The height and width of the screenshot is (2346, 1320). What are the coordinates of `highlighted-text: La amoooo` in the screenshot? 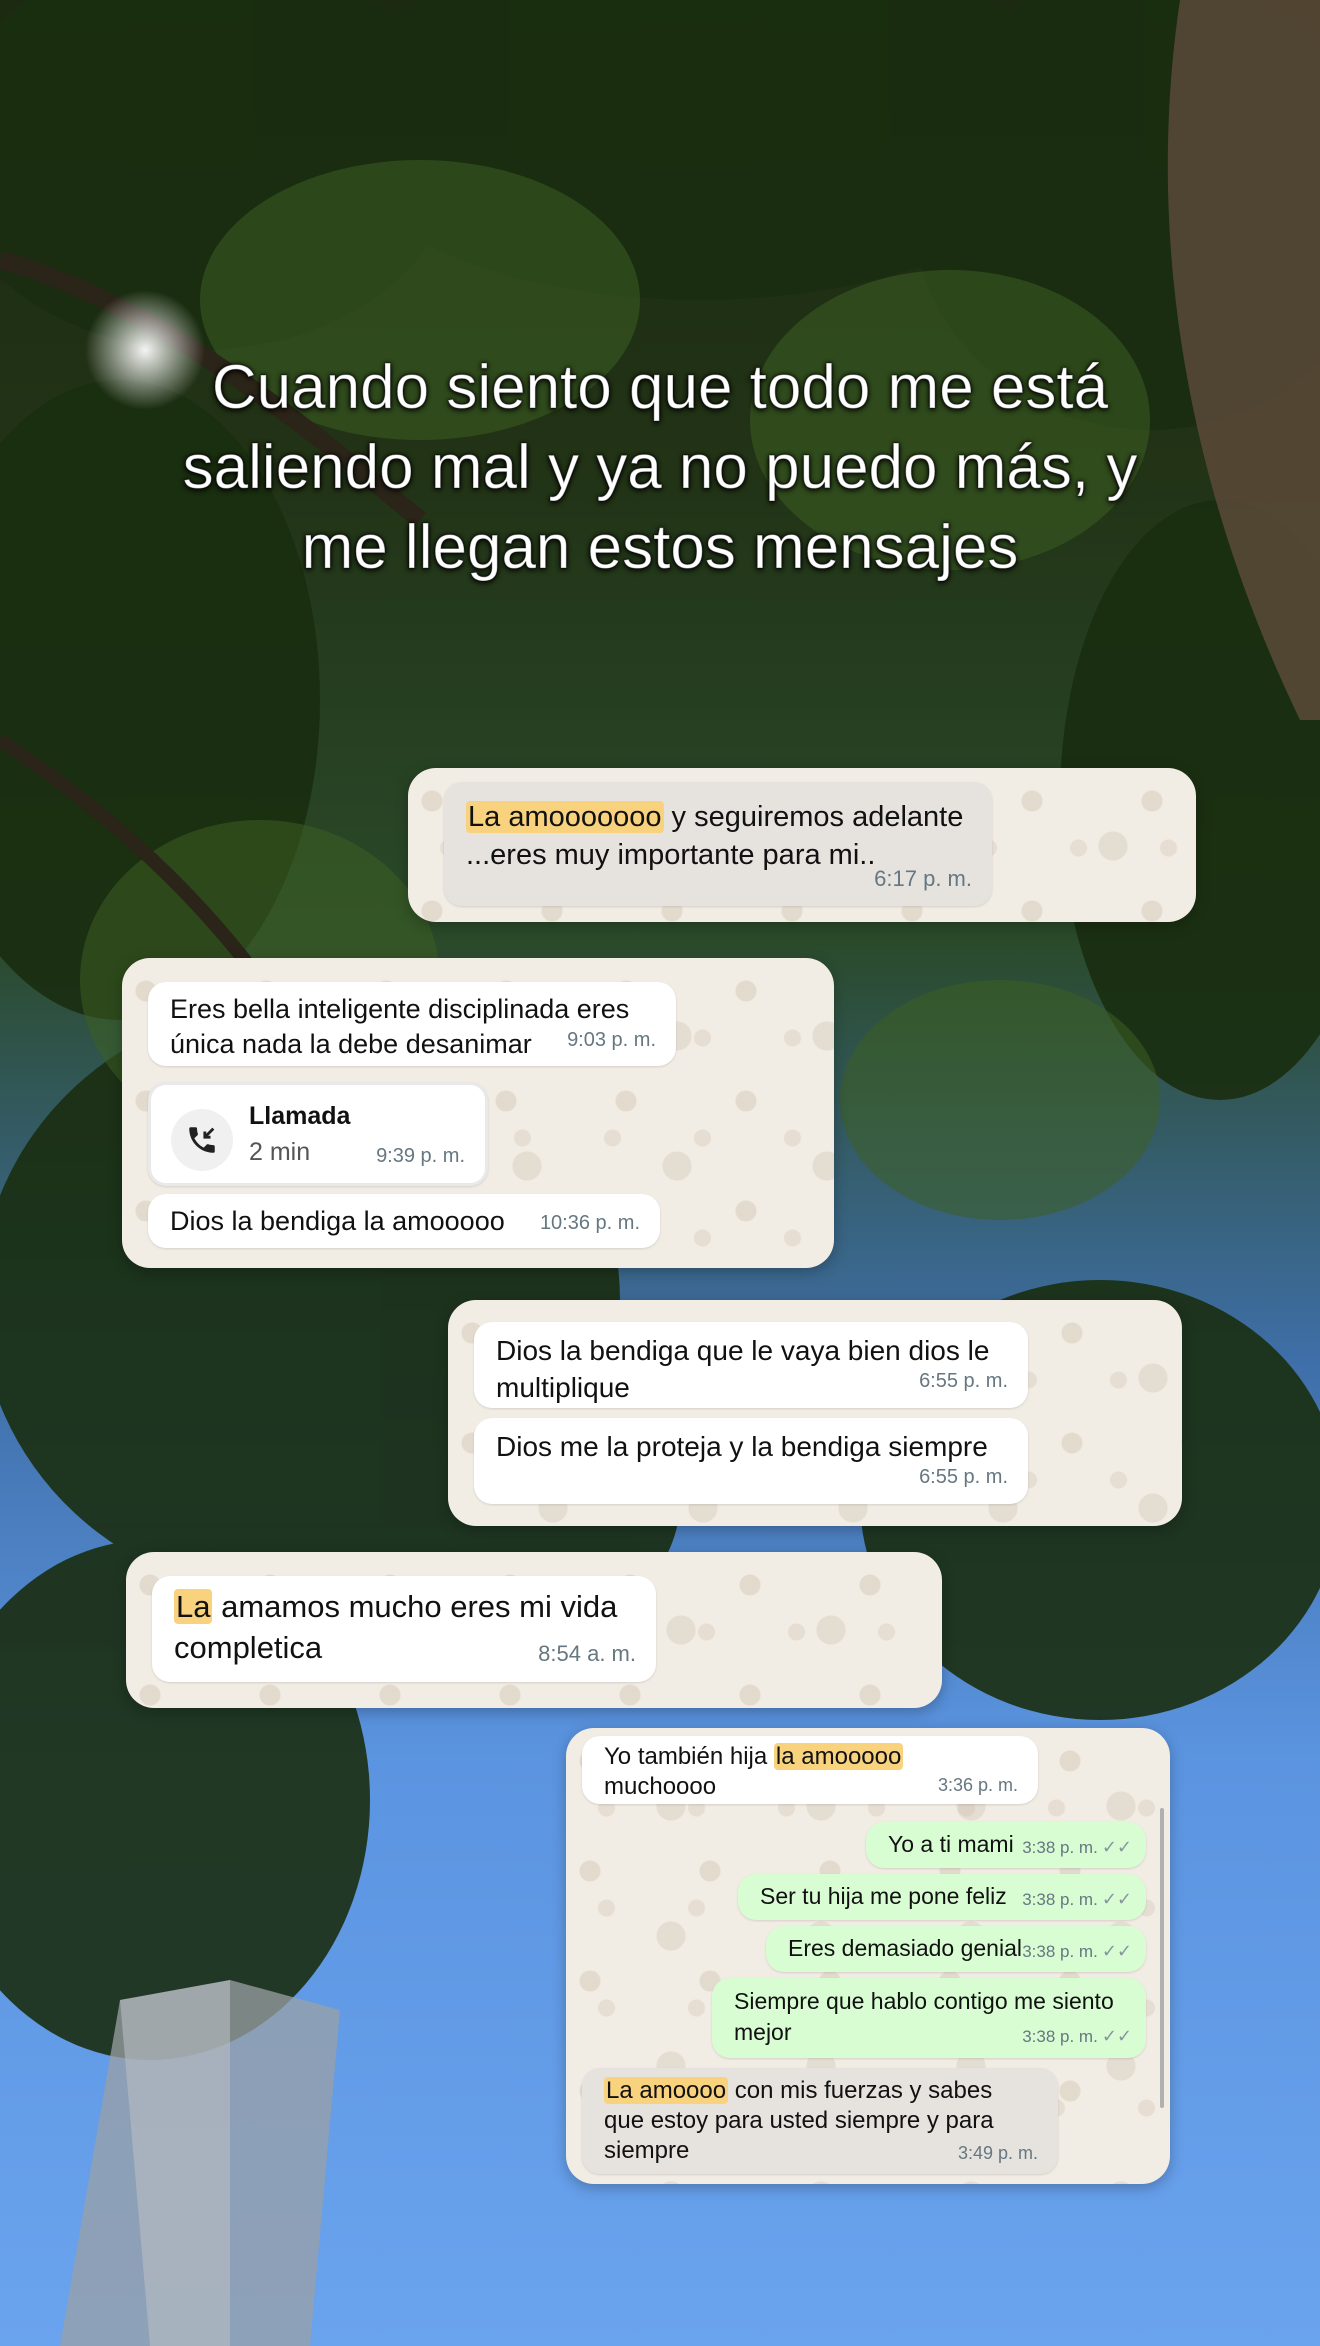 It's located at (666, 2090).